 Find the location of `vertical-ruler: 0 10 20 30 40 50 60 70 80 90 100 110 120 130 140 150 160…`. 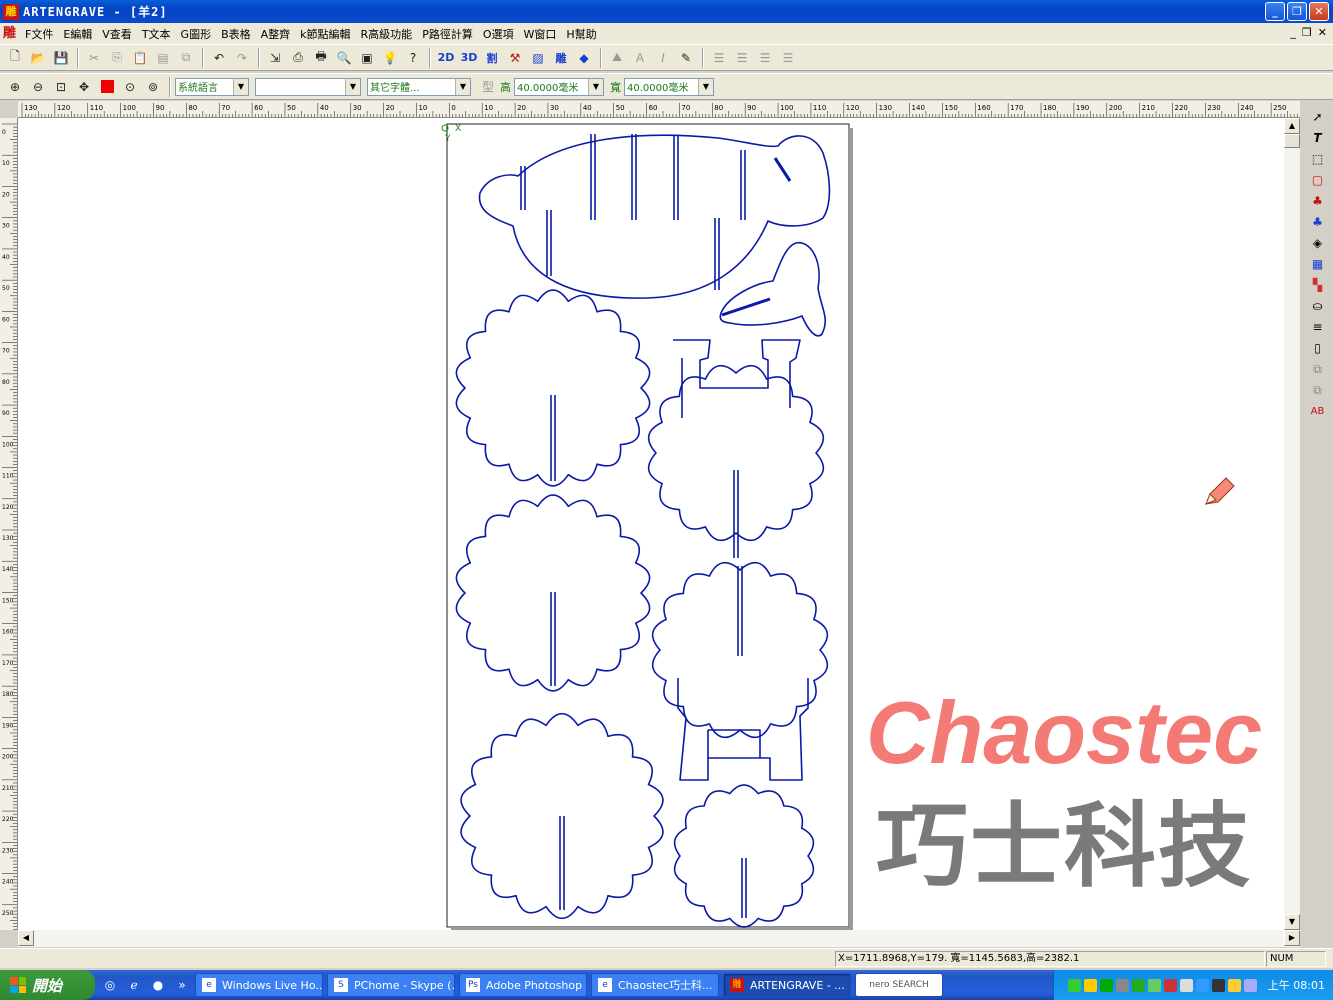

vertical-ruler: 0 10 20 30 40 50 60 70 80 90 100 110 120 130 140 150 160… is located at coordinates (9, 524).